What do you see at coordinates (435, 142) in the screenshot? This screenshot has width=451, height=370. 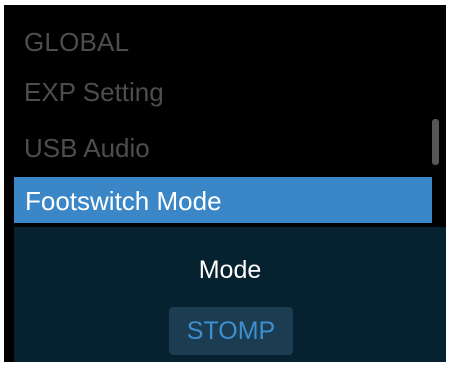 I see `menu-scrollbar` at bounding box center [435, 142].